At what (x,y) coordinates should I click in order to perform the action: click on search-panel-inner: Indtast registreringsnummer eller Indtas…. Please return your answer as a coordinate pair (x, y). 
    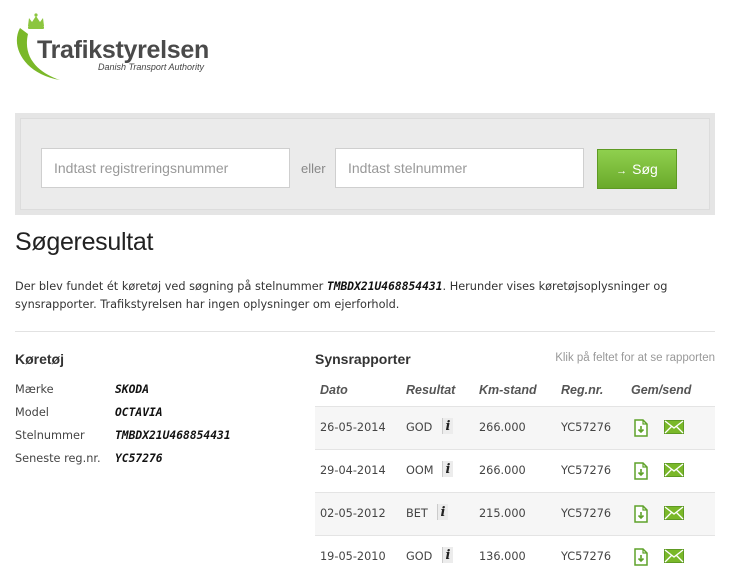
    Looking at the image, I should click on (365, 164).